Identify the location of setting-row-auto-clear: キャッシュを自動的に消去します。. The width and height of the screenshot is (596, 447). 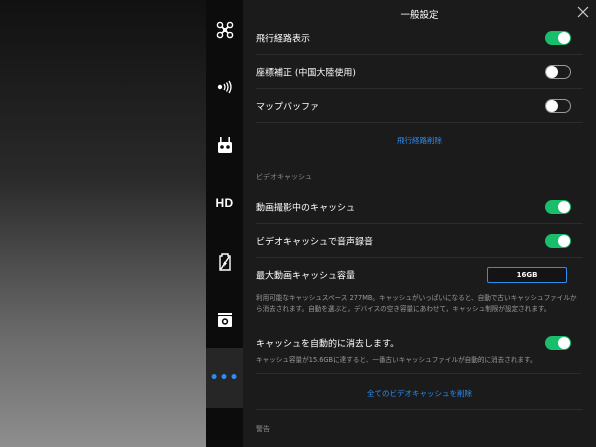
(419, 343).